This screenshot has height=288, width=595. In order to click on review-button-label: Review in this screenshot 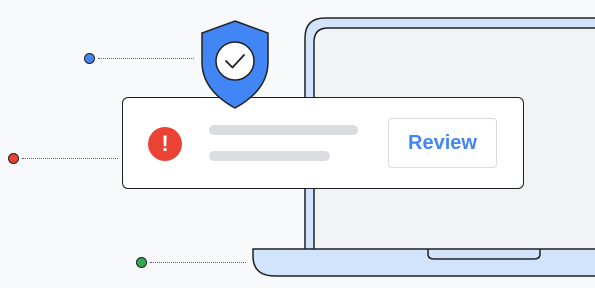, I will do `click(442, 142)`.